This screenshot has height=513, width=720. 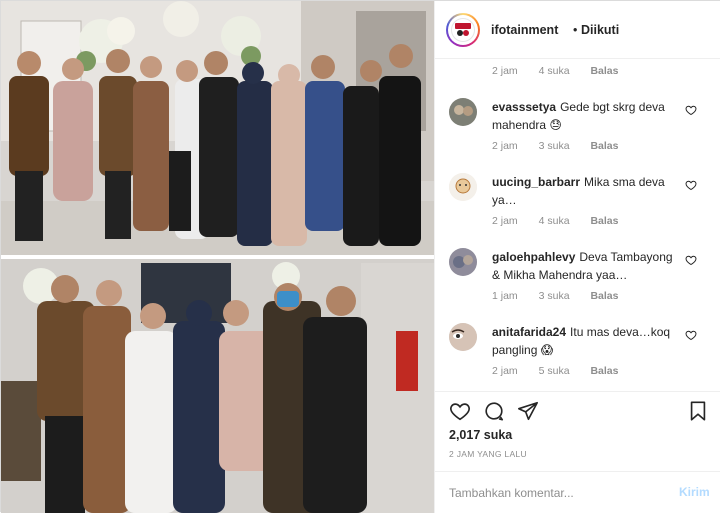 I want to click on post-header: ifotainment • Diikuti, so click(x=577, y=30).